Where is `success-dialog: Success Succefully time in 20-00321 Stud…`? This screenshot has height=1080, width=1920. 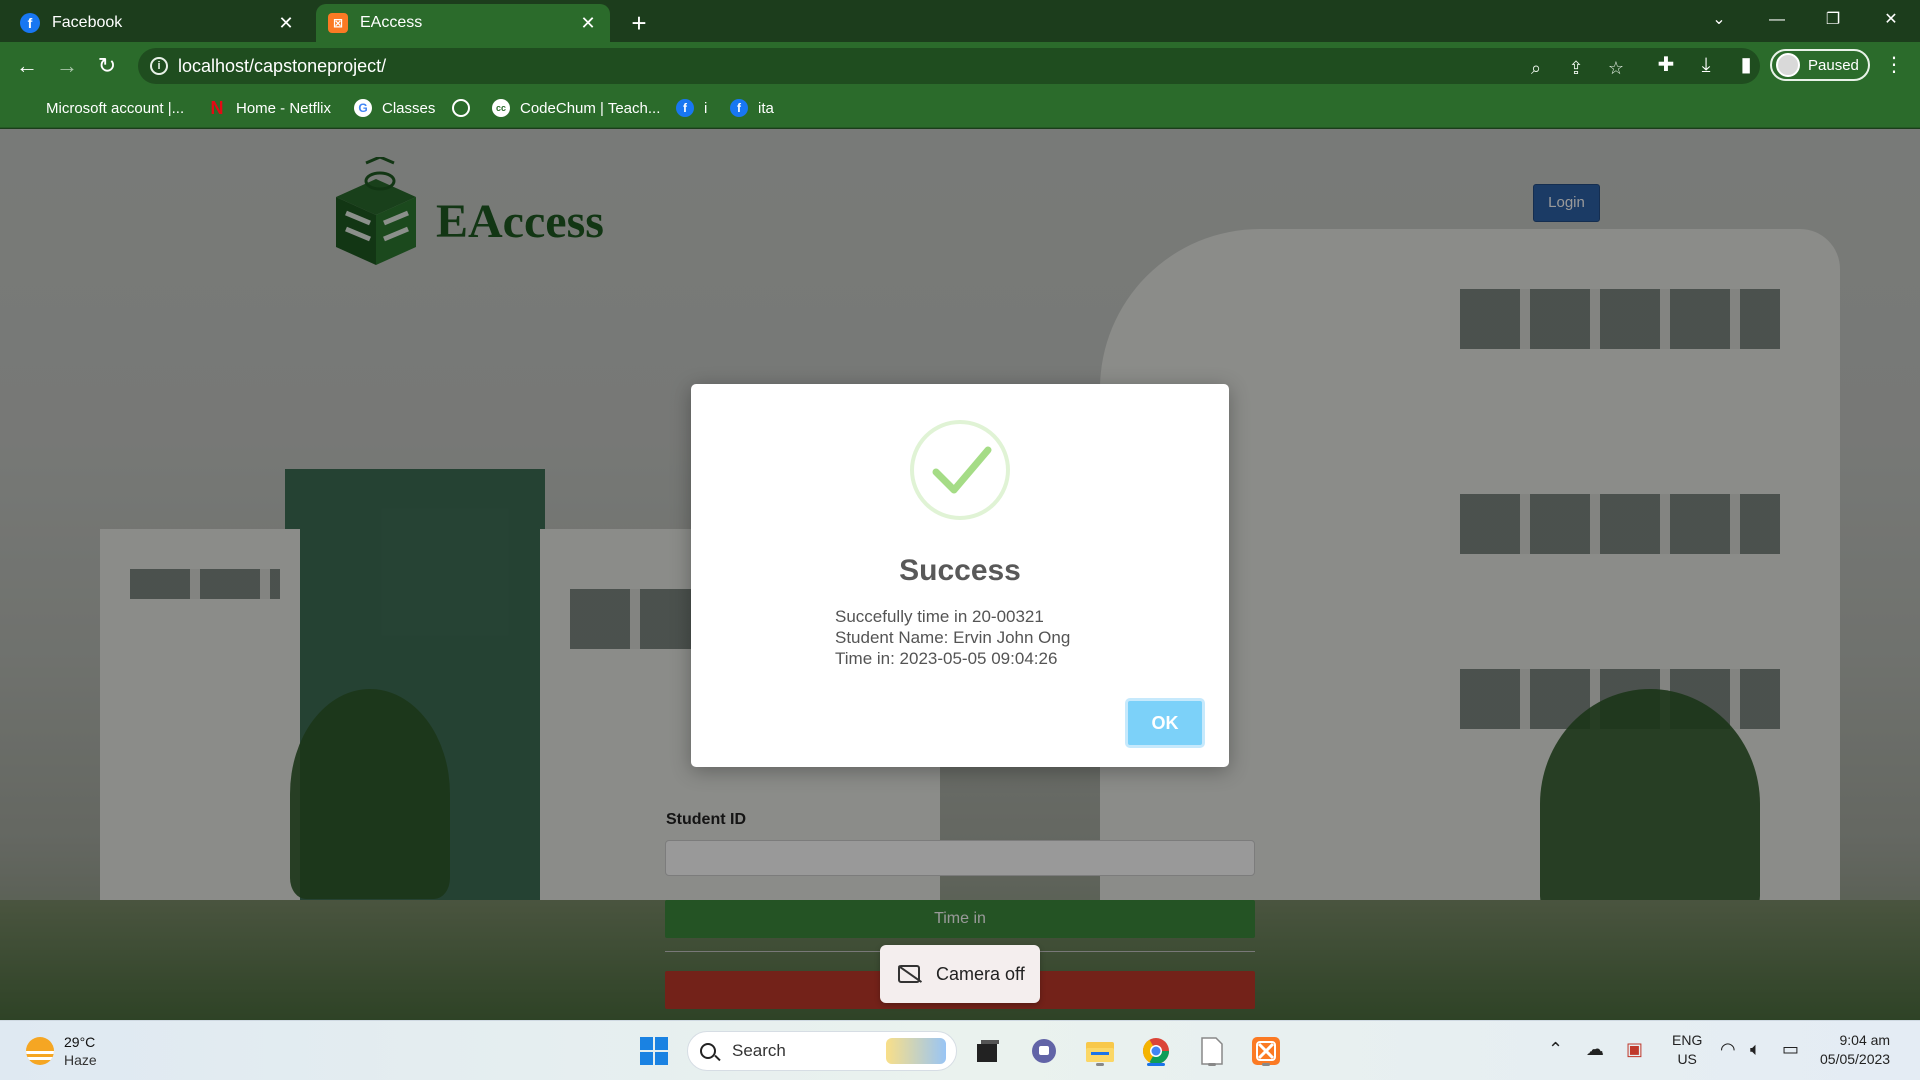
success-dialog: Success Succefully time in 20-00321 Stud… is located at coordinates (960, 575).